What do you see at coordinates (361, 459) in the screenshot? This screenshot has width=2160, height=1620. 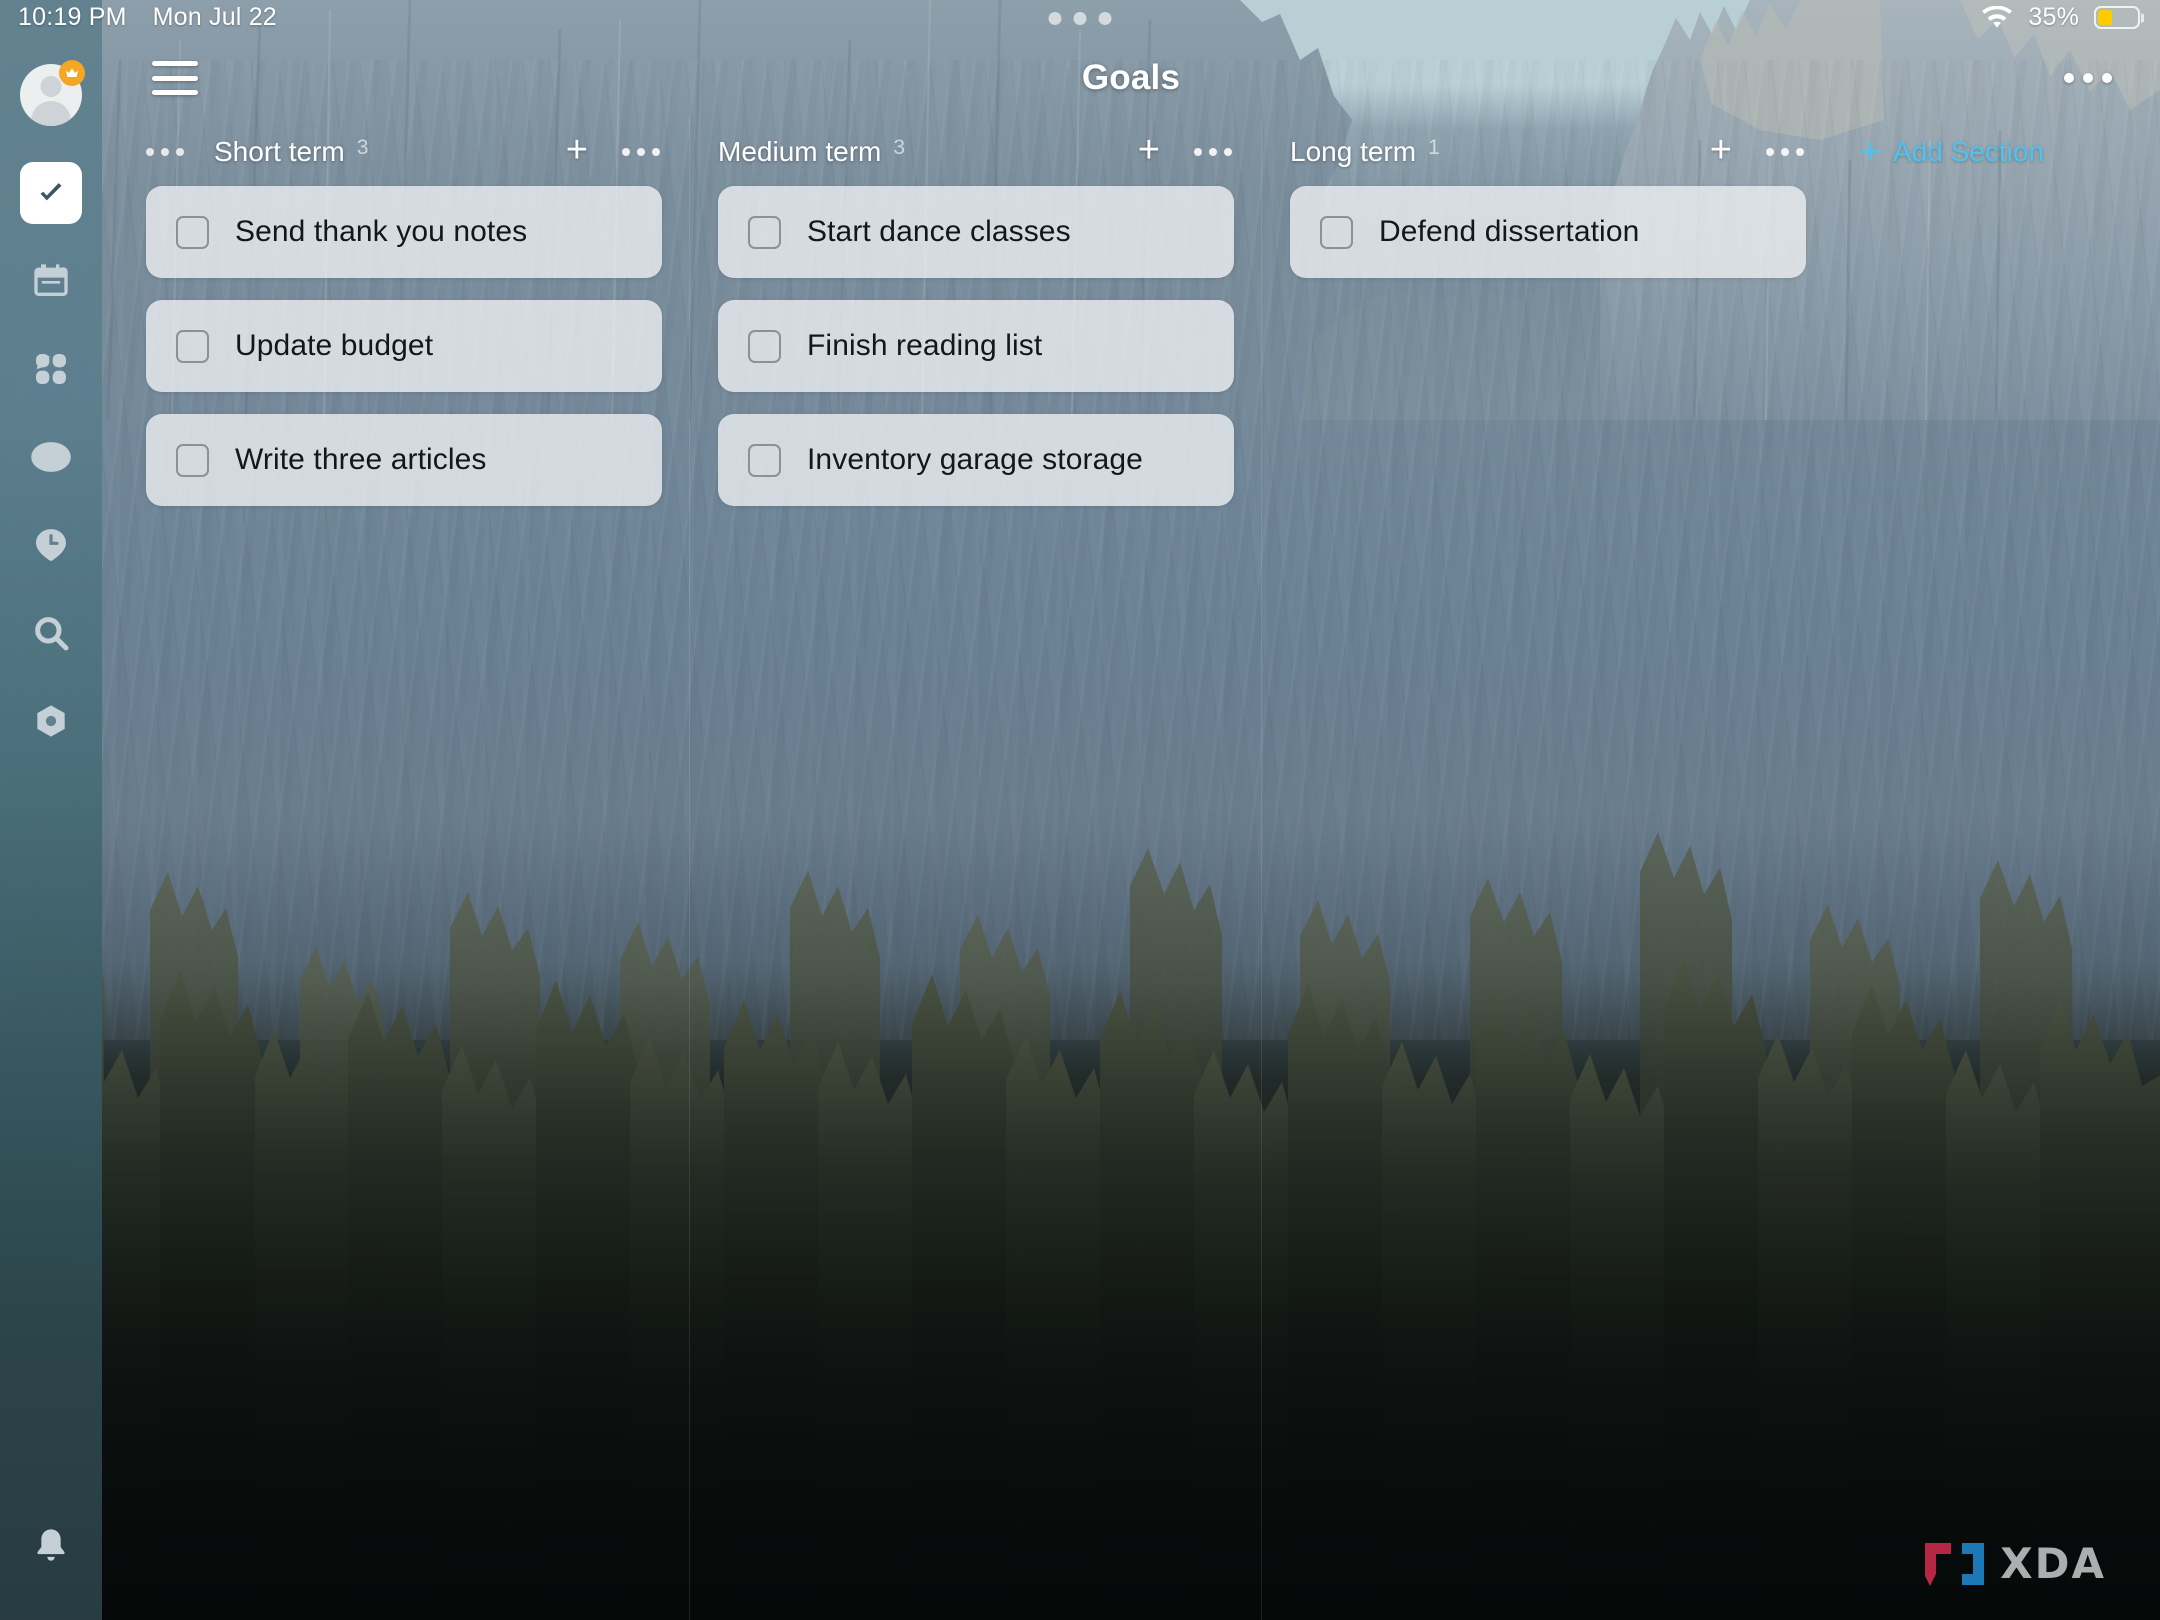 I see `task-title: Write three articles` at bounding box center [361, 459].